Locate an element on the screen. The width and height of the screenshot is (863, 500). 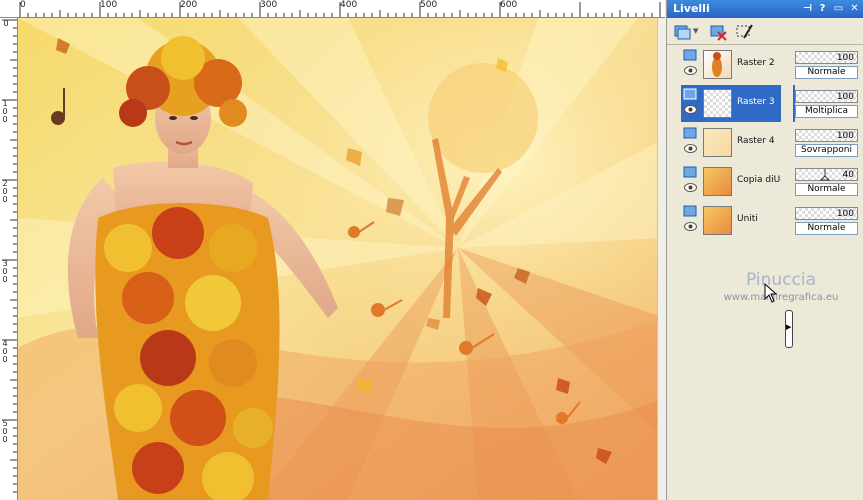
layers-panel-title: Livelli is located at coordinates (691, 8).